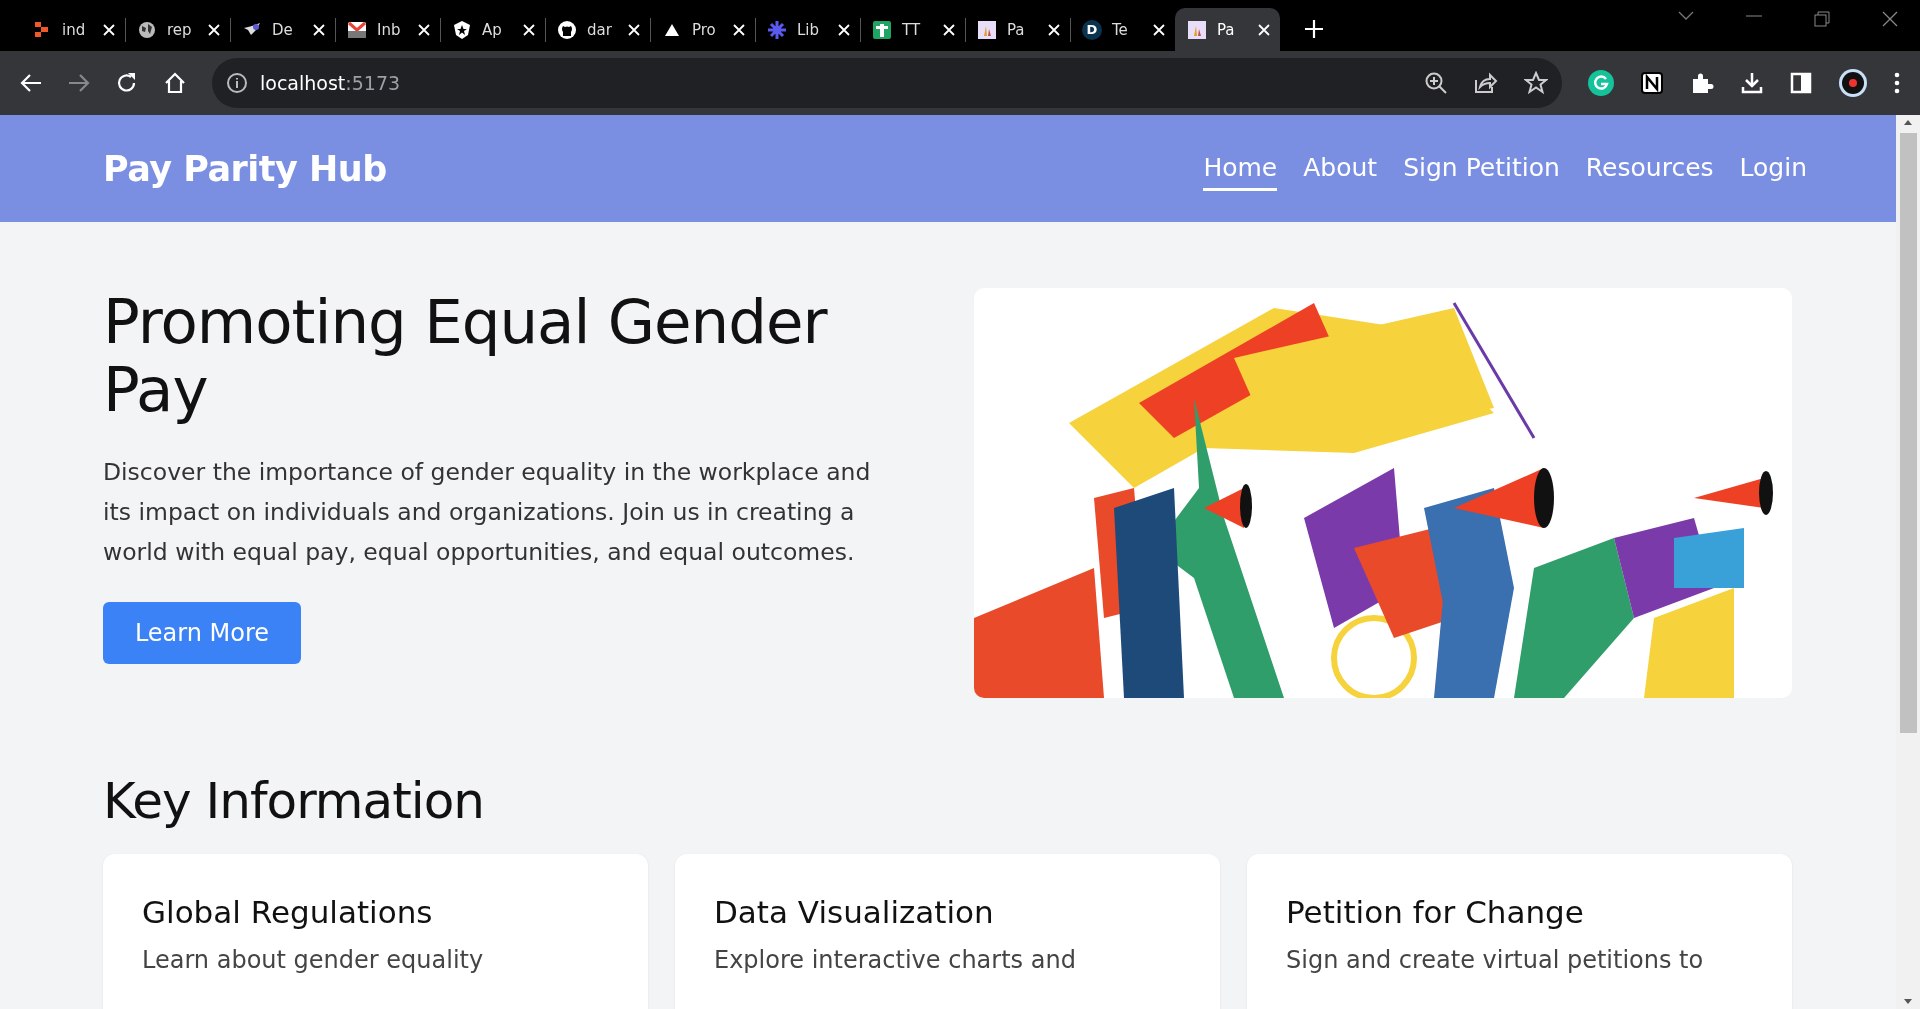  What do you see at coordinates (1314, 29) in the screenshot?
I see `new-tab-icon` at bounding box center [1314, 29].